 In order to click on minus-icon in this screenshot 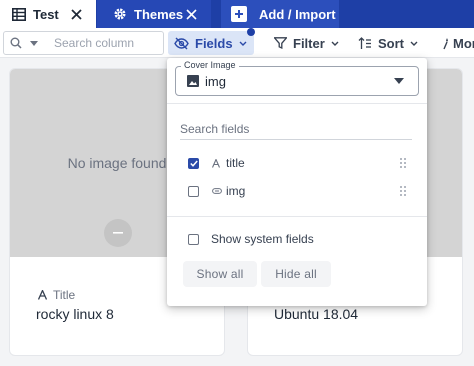, I will do `click(118, 233)`.